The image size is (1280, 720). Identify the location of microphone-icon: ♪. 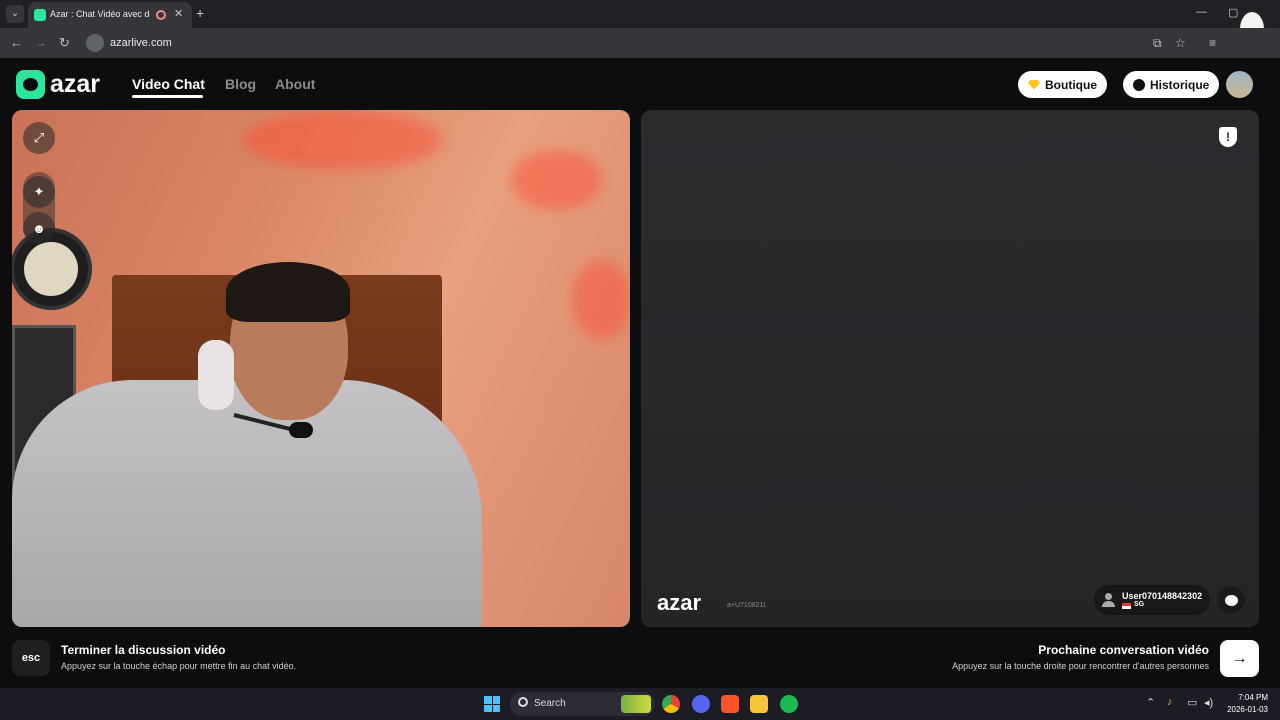
(1170, 702).